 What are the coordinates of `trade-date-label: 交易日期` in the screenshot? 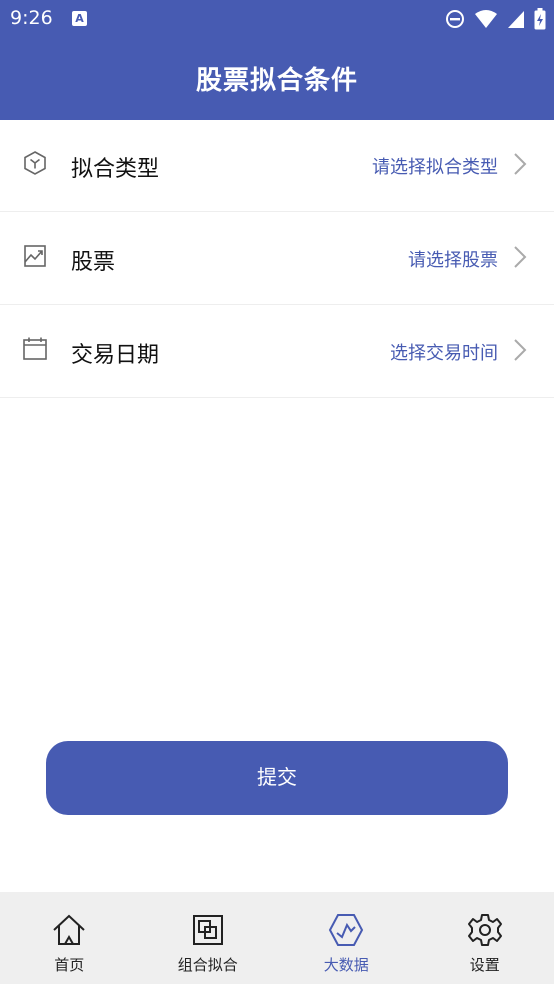 It's located at (115, 355).